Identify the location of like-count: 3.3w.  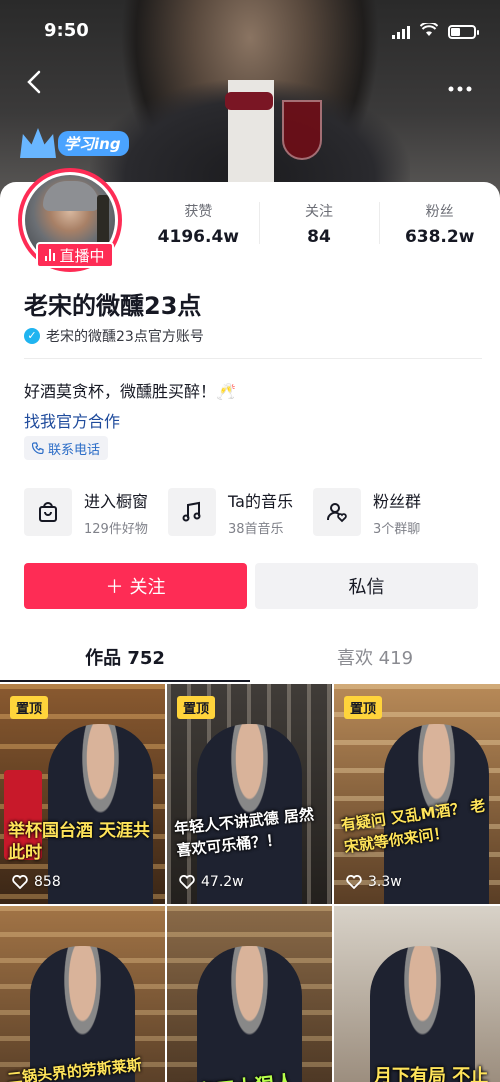
(374, 882).